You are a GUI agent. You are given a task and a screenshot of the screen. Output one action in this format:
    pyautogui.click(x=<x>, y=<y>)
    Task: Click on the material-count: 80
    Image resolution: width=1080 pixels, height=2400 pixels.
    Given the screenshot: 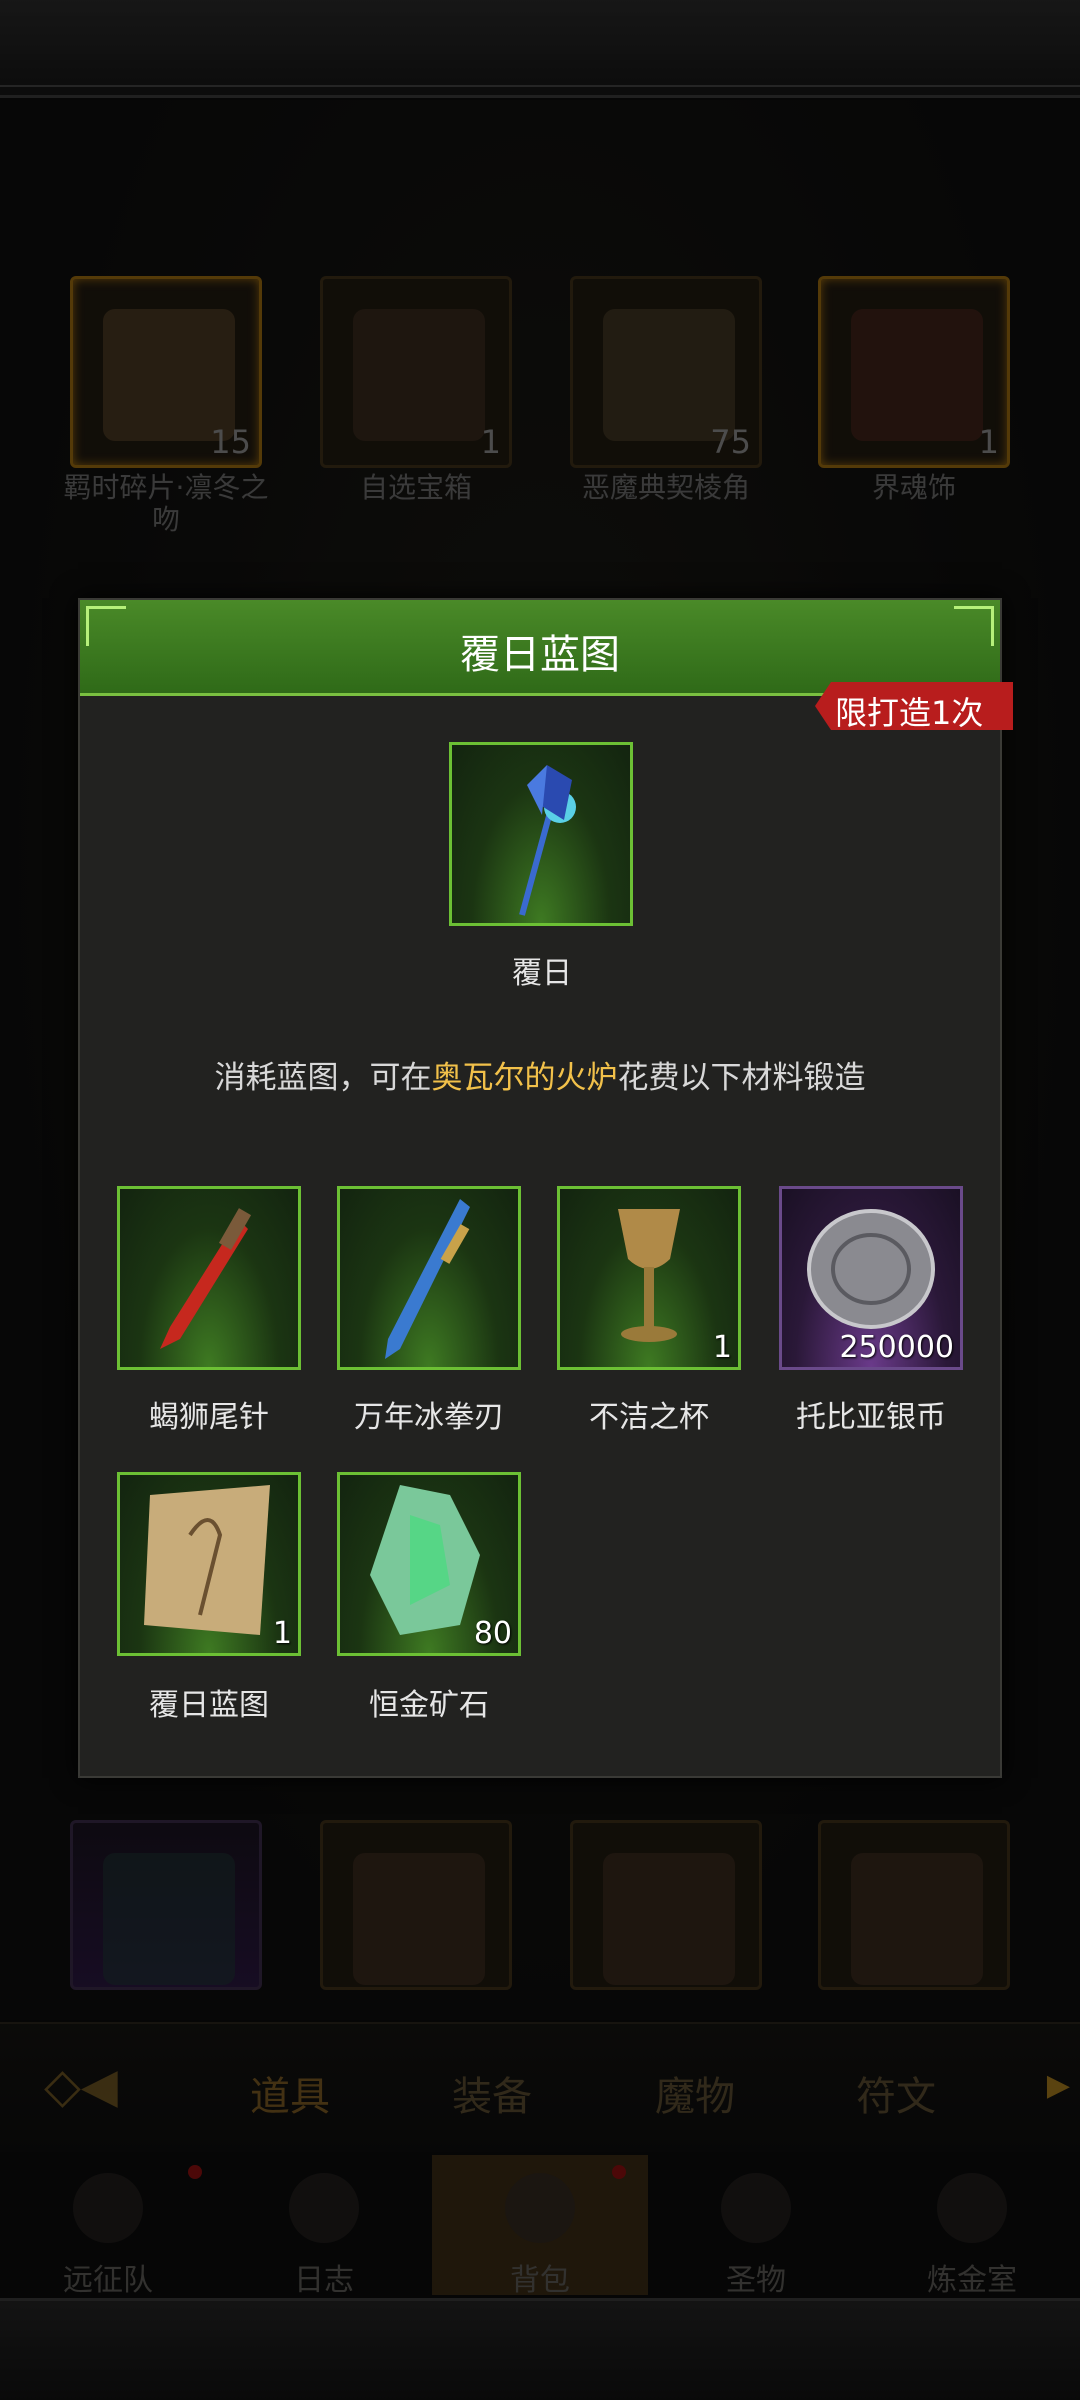 What is the action you would take?
    pyautogui.click(x=492, y=1633)
    